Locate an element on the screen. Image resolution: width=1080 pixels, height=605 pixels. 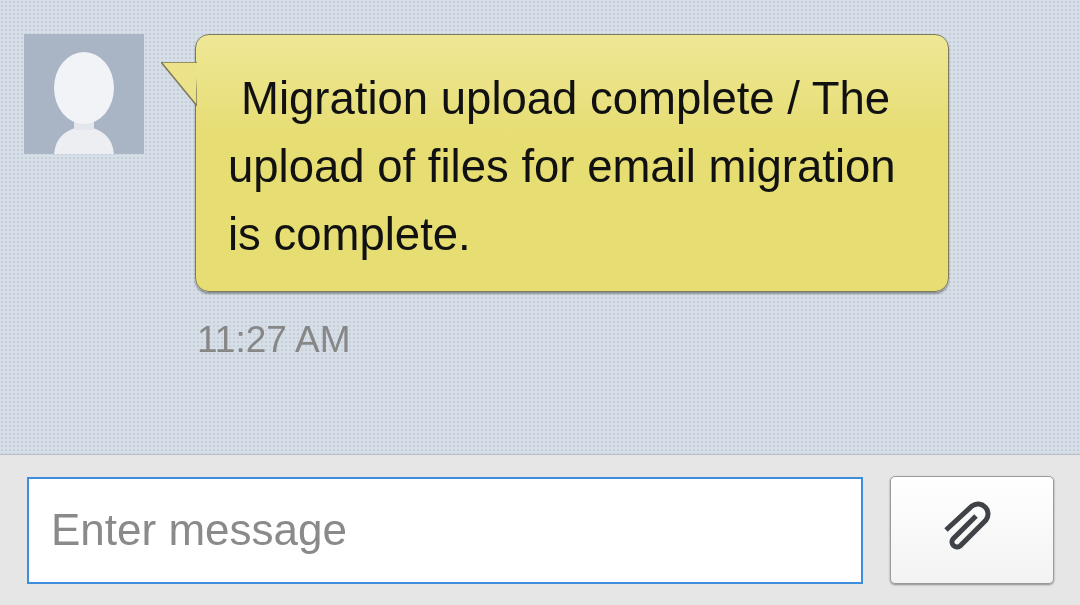
attach-button is located at coordinates (972, 530).